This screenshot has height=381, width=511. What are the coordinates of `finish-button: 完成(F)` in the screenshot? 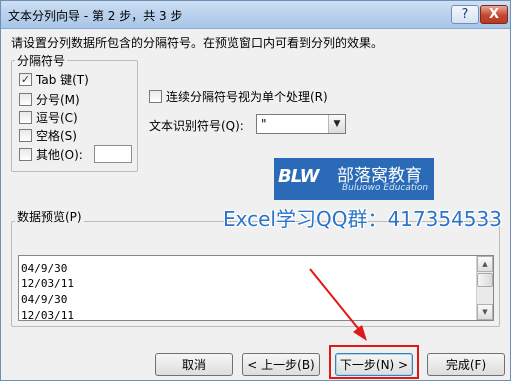 It's located at (466, 364).